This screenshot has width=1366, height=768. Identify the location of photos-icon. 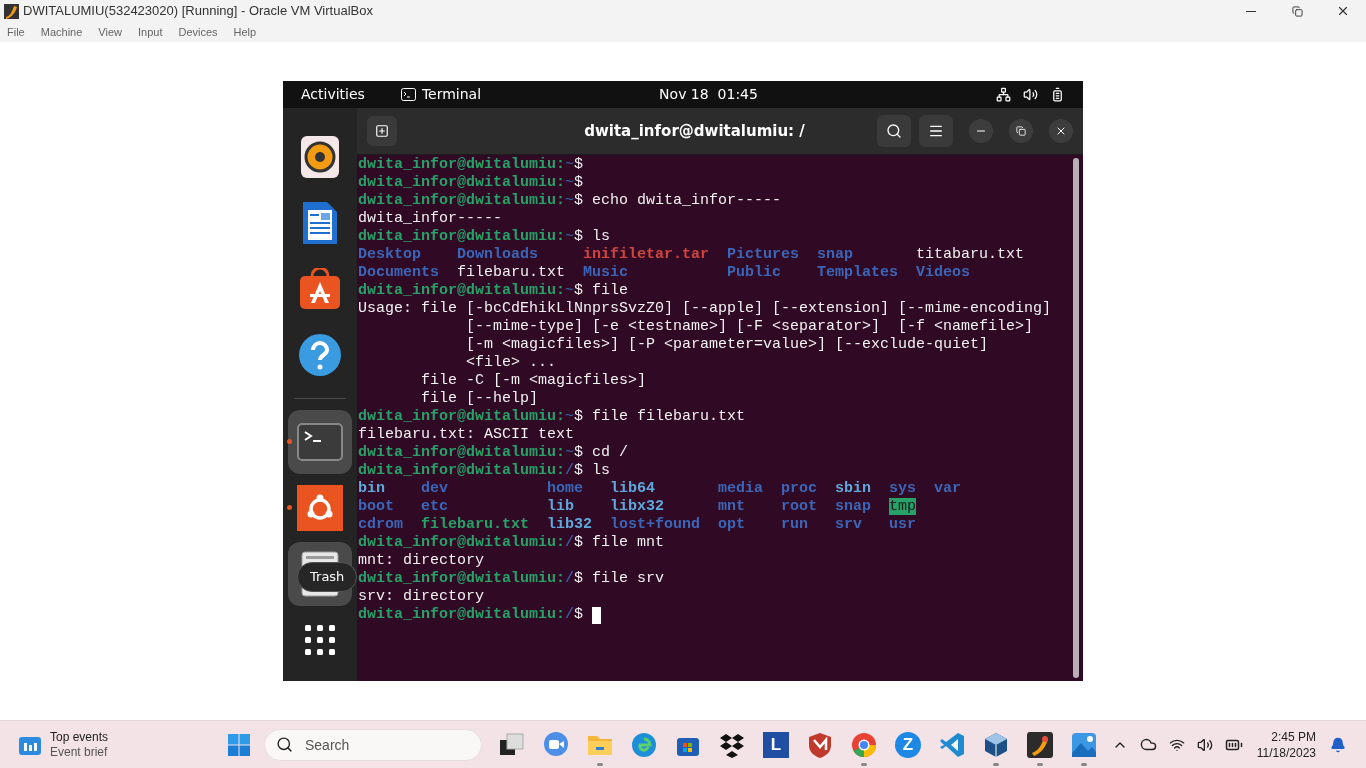
(1084, 744).